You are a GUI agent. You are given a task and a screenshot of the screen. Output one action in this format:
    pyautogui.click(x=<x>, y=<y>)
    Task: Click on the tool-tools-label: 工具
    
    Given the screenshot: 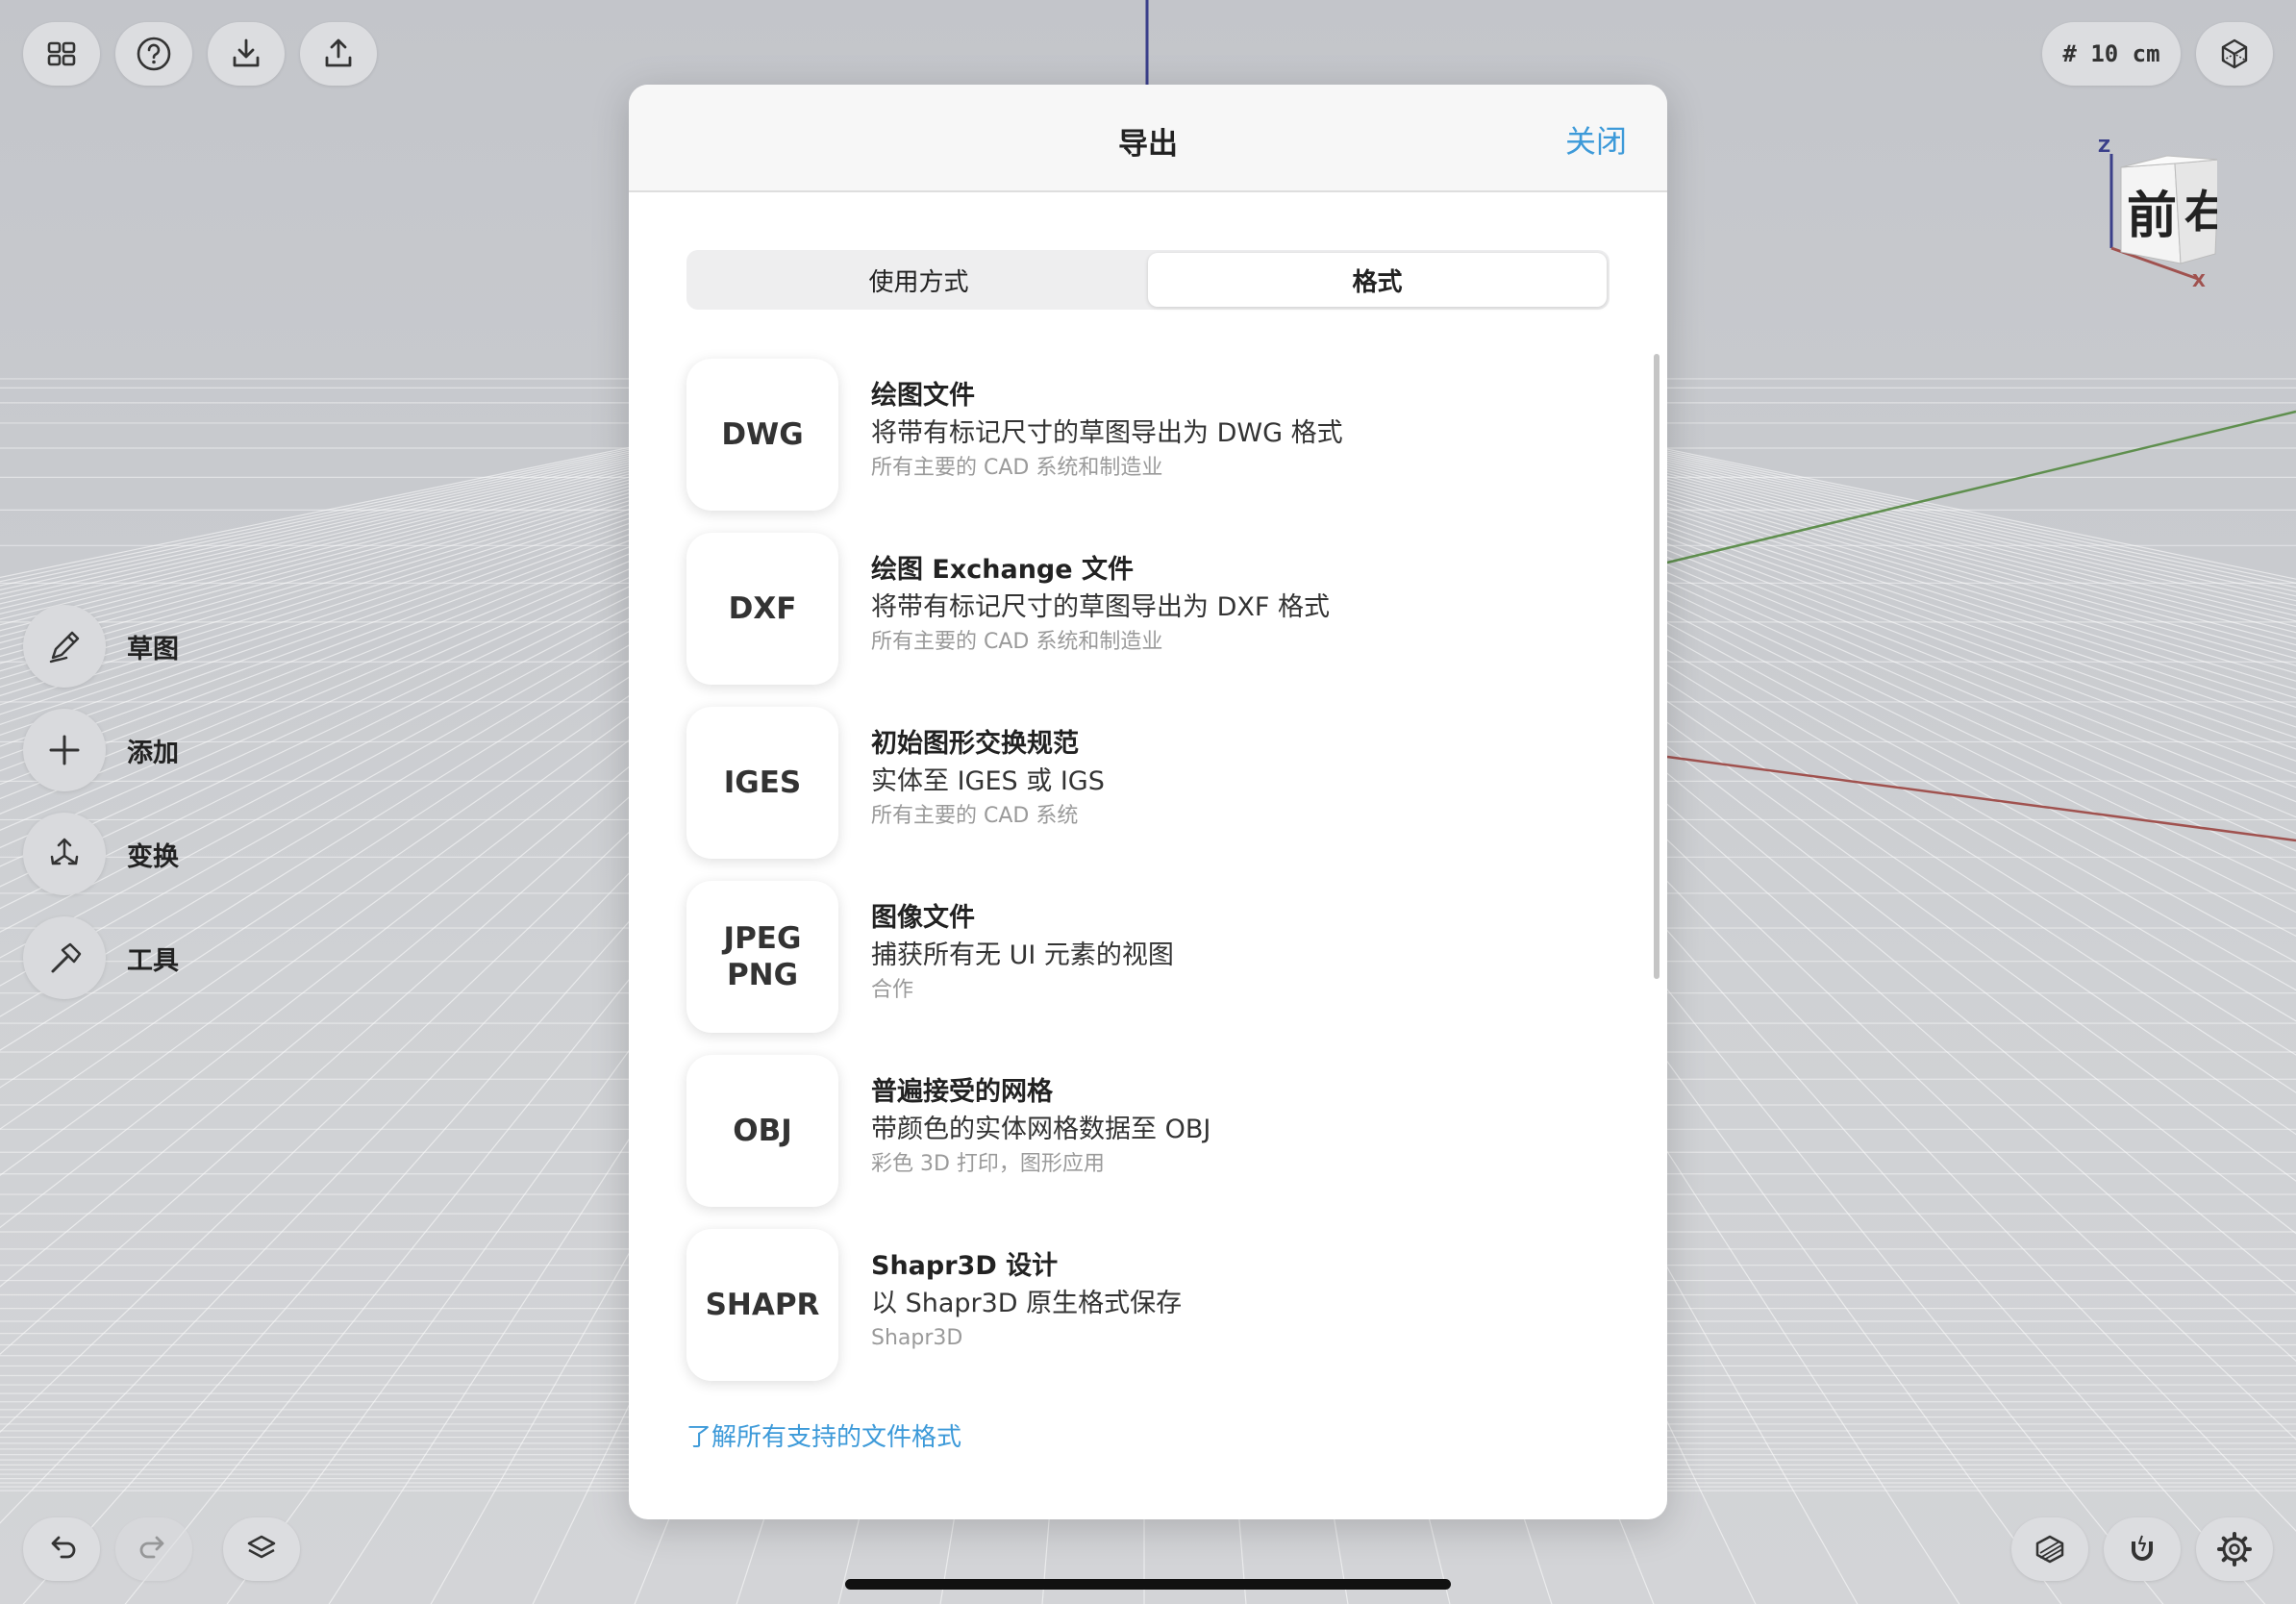 What is the action you would take?
    pyautogui.click(x=153, y=960)
    